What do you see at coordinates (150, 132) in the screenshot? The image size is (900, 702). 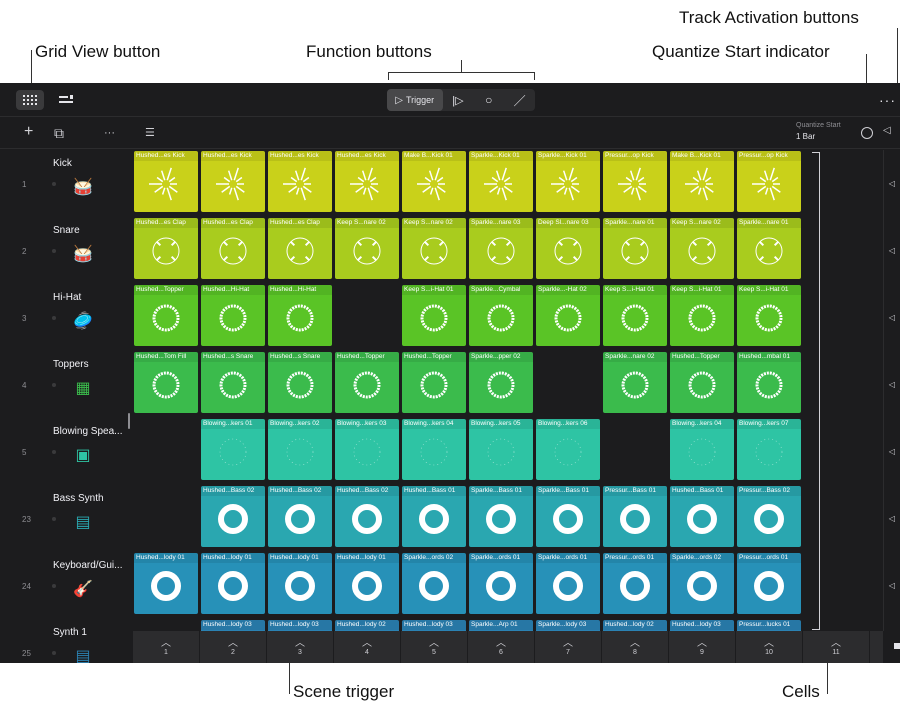 I see `track-list-icon: ☰` at bounding box center [150, 132].